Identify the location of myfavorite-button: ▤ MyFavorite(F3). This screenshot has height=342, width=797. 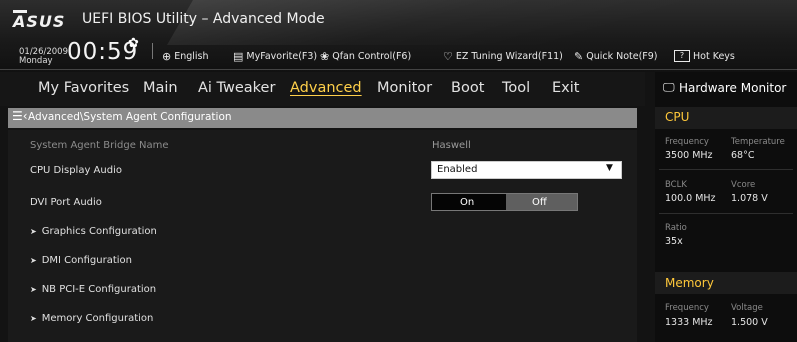
(275, 56).